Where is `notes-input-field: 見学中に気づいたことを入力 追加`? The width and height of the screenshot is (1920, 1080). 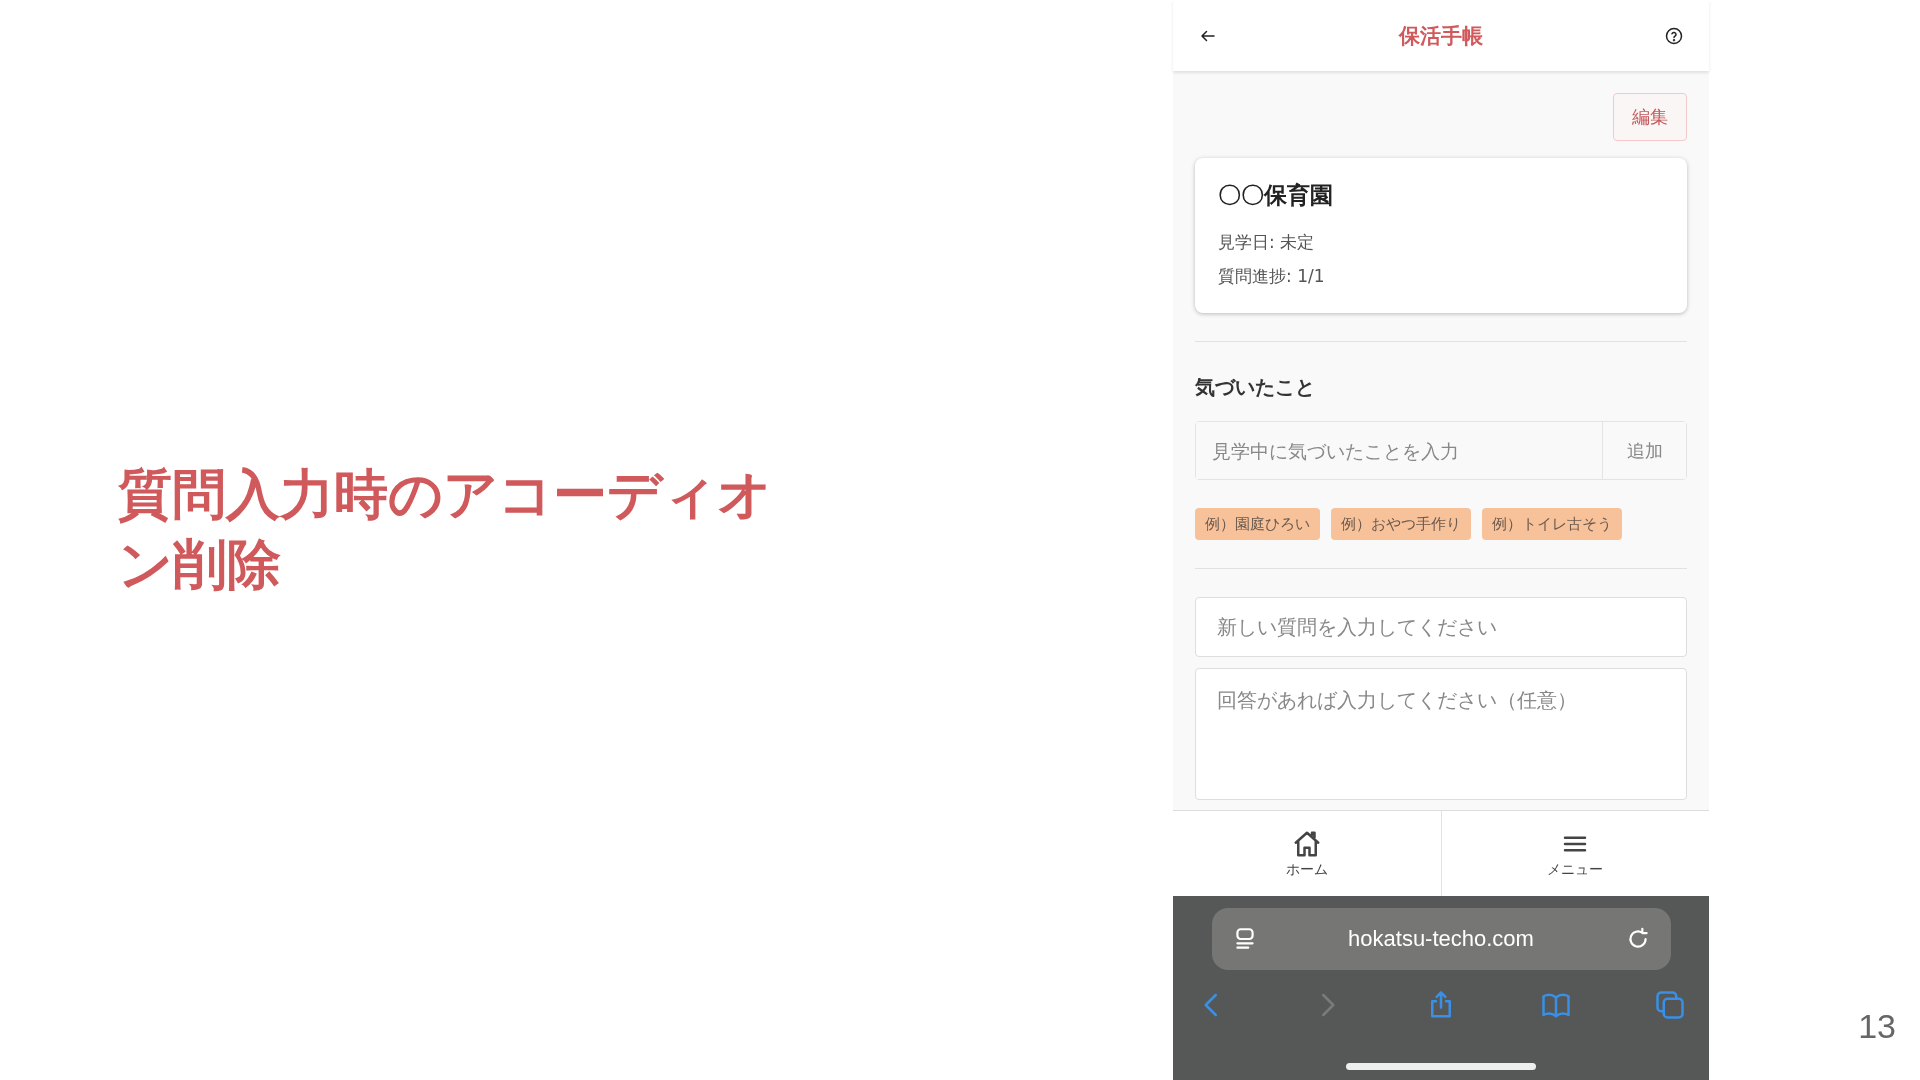
notes-input-field: 見学中に気づいたことを入力 追加 is located at coordinates (1441, 451).